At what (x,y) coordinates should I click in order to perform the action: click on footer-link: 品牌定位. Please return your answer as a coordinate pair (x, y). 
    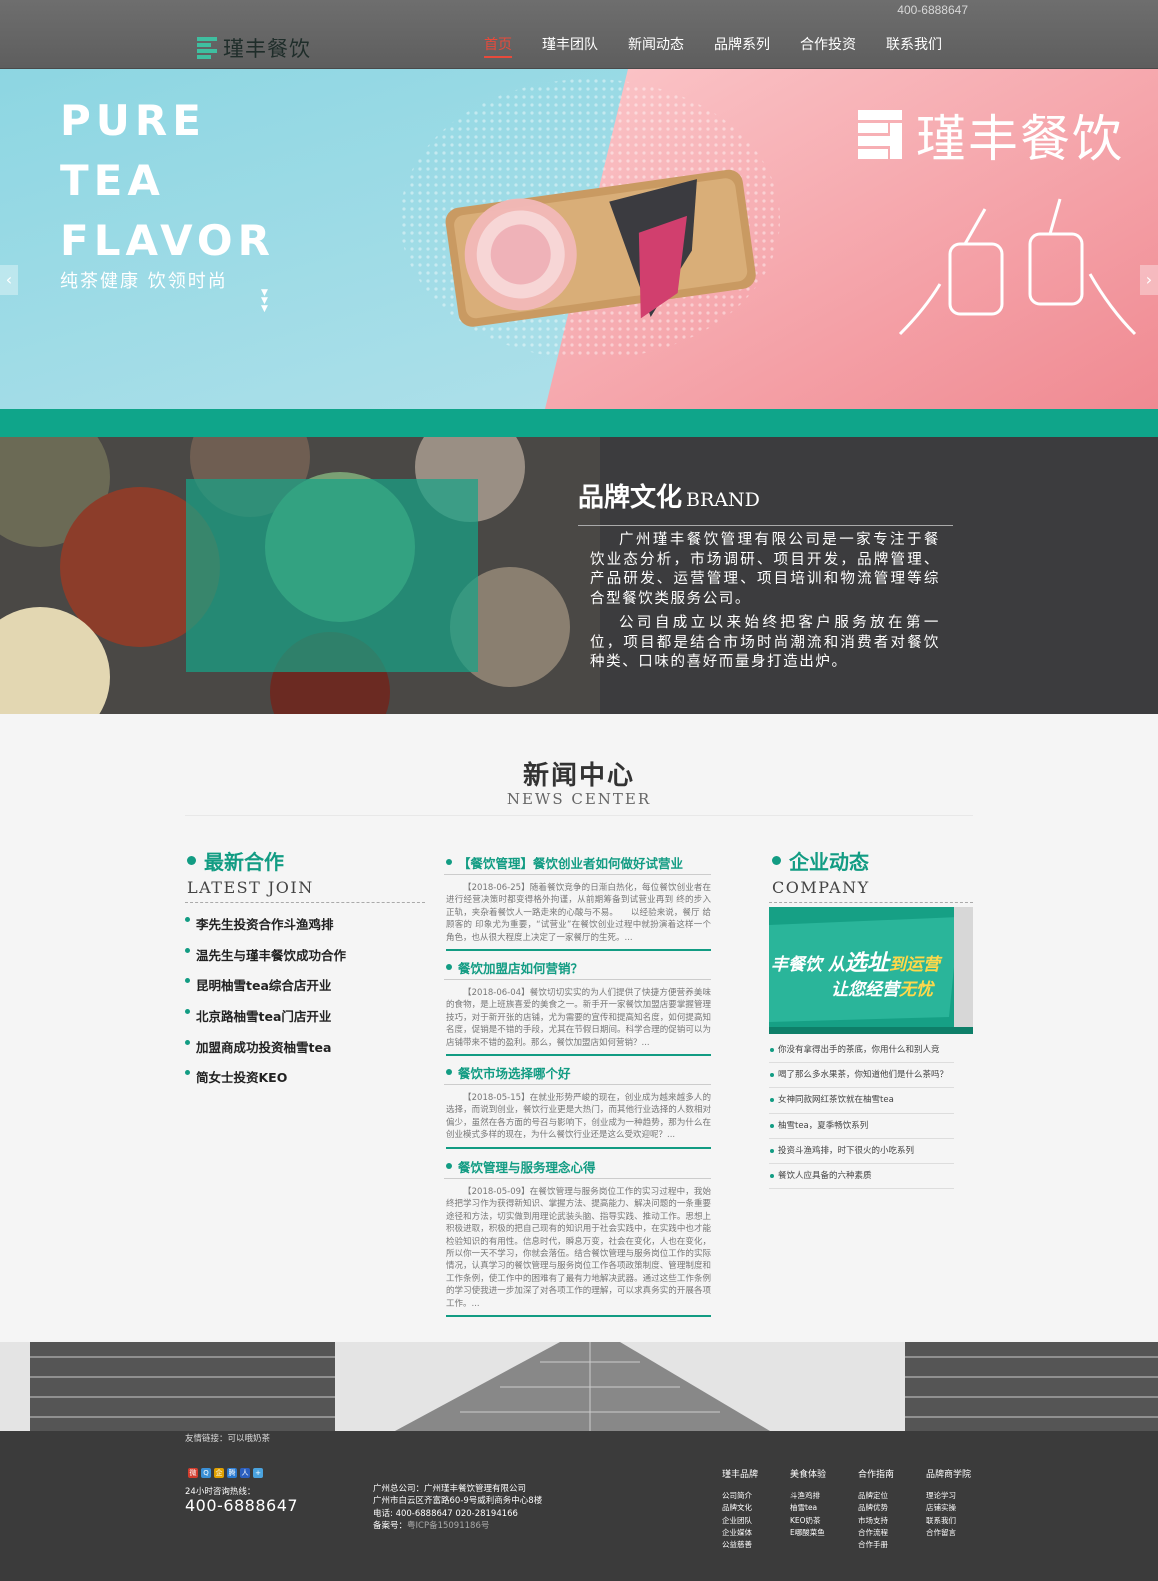
    Looking at the image, I should click on (876, 1496).